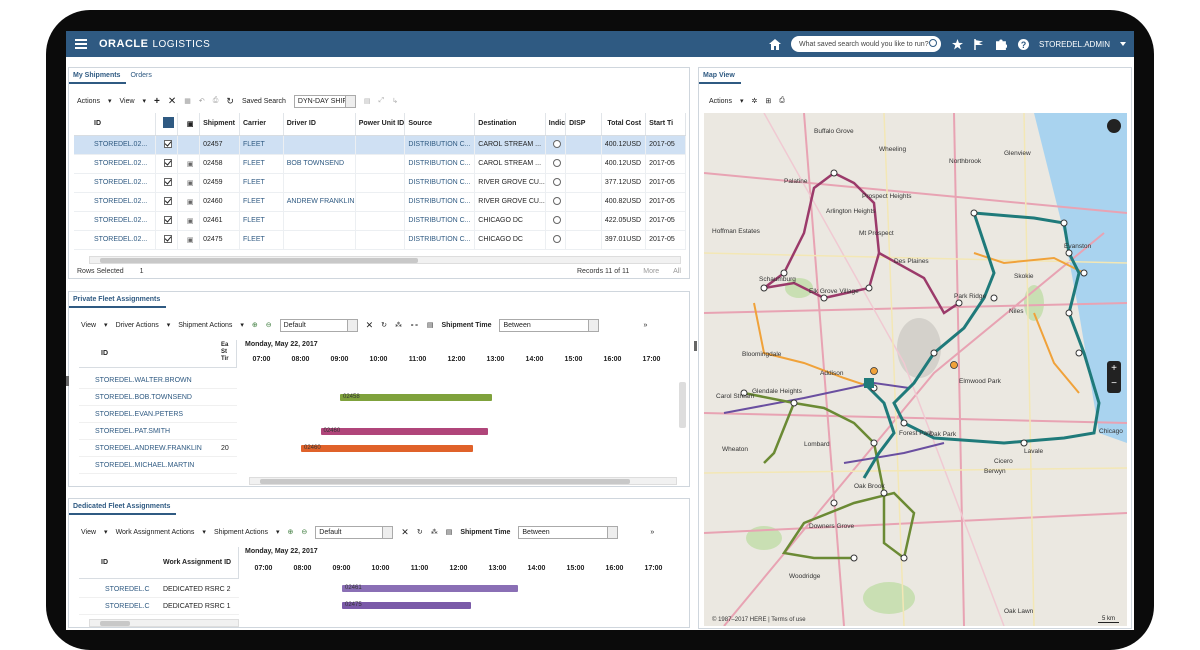  Describe the element at coordinates (768, 101) in the screenshot. I see `map-layer-icon: ⊞` at that location.